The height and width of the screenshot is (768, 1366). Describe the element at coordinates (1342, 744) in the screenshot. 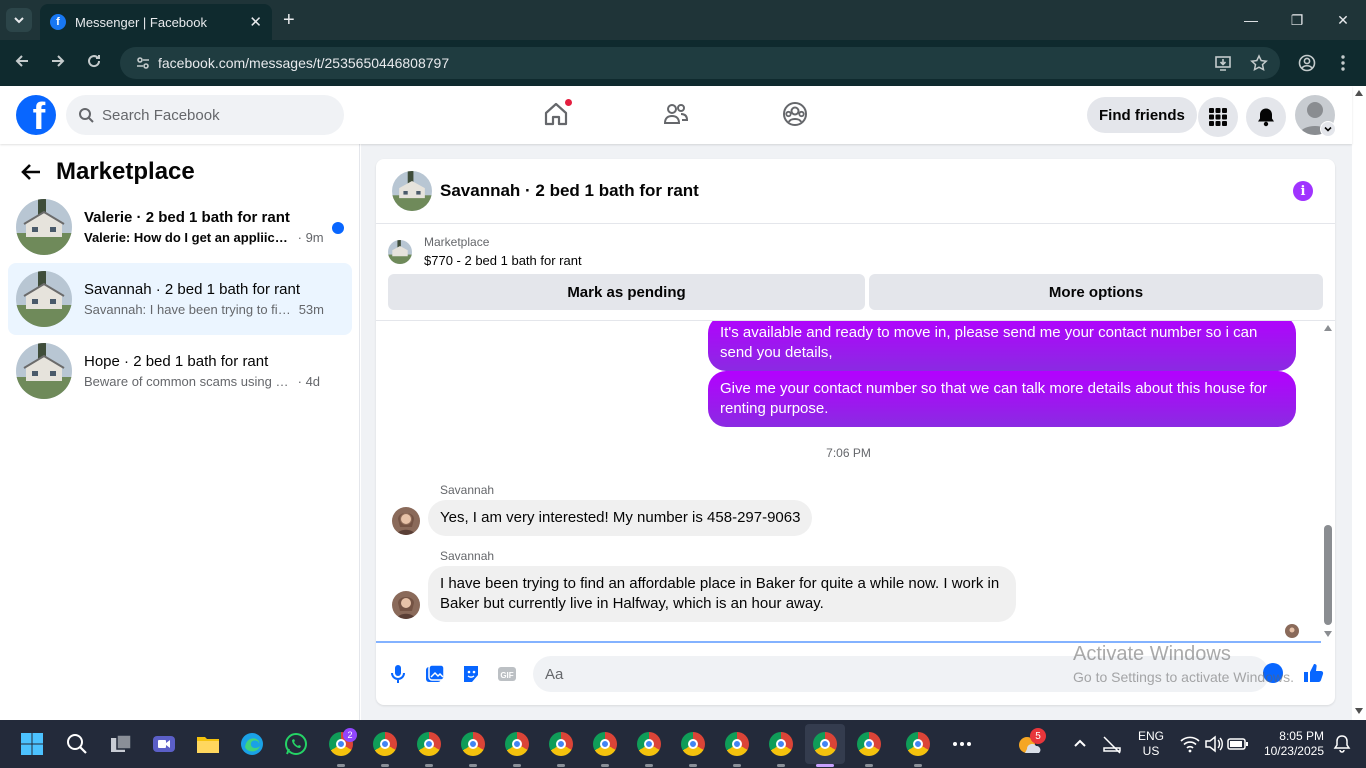

I see `notification-bell-icon` at that location.